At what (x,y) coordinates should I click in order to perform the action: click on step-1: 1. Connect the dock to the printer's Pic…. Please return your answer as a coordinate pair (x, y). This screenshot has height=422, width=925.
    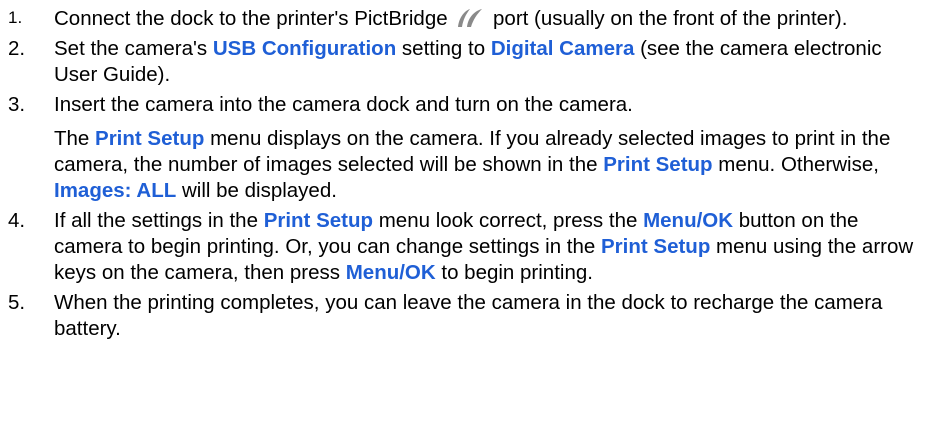
    Looking at the image, I should click on (461, 19).